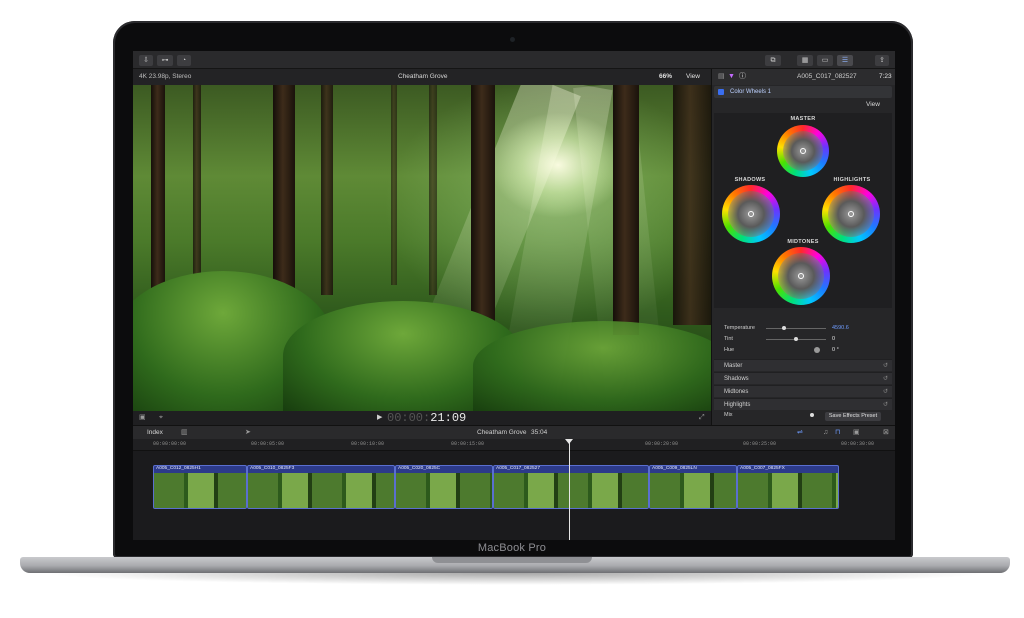 The height and width of the screenshot is (618, 1024). I want to click on ruler-tick: 00:00:00:00, so click(170, 444).